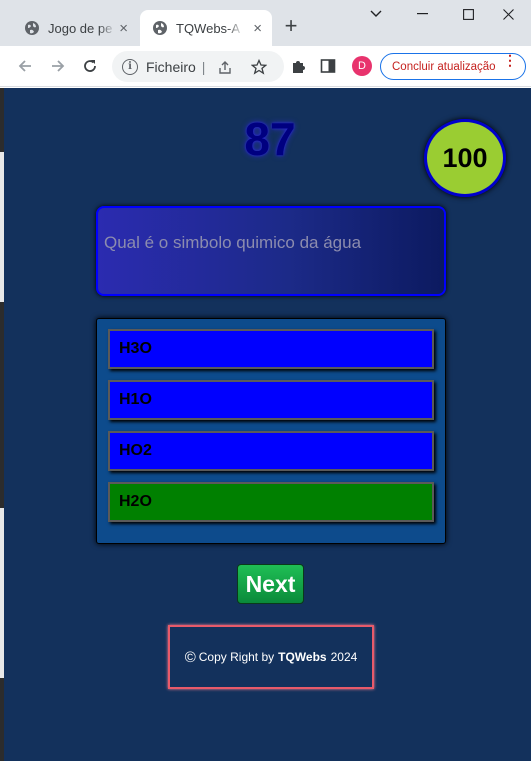  Describe the element at coordinates (271, 400) in the screenshot. I see `answer-option: H1O` at that location.